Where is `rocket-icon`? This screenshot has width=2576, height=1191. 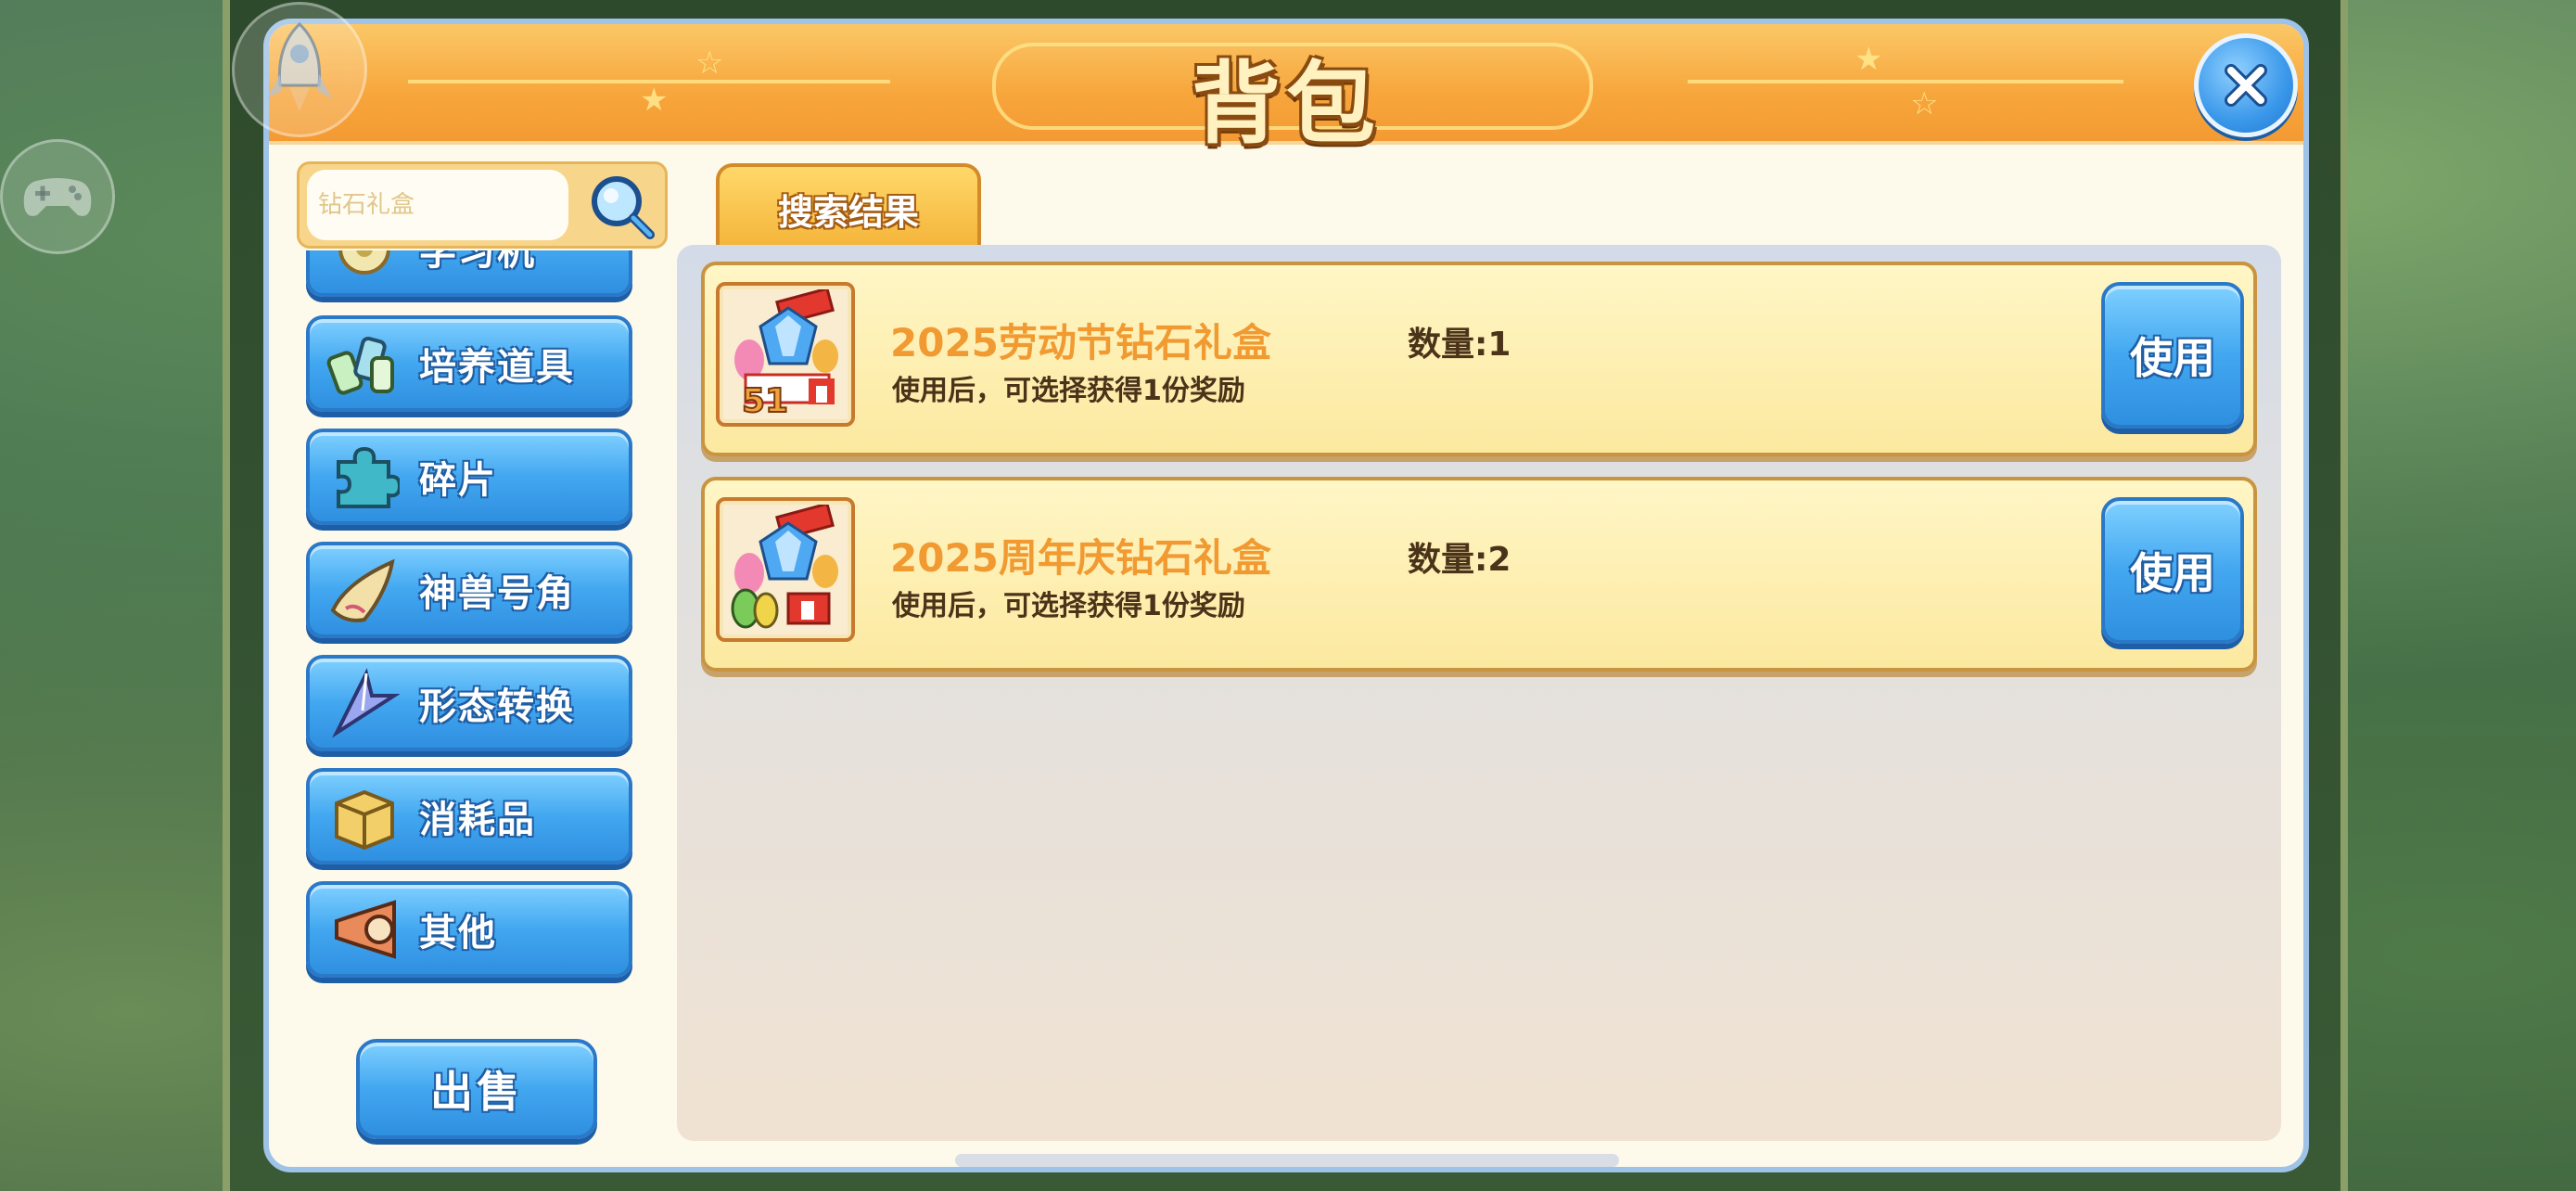 rocket-icon is located at coordinates (299, 66).